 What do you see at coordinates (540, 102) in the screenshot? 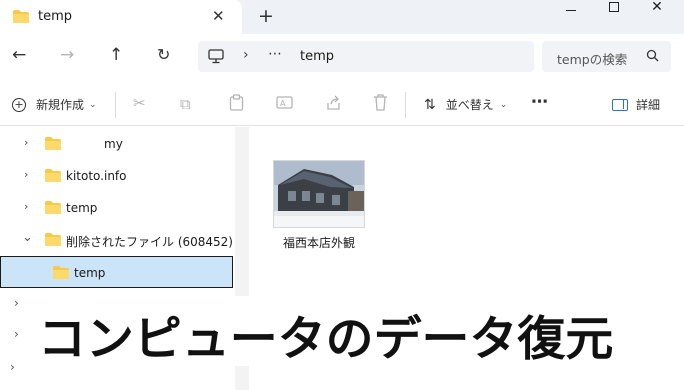
I see `more-options-button: ⋯` at bounding box center [540, 102].